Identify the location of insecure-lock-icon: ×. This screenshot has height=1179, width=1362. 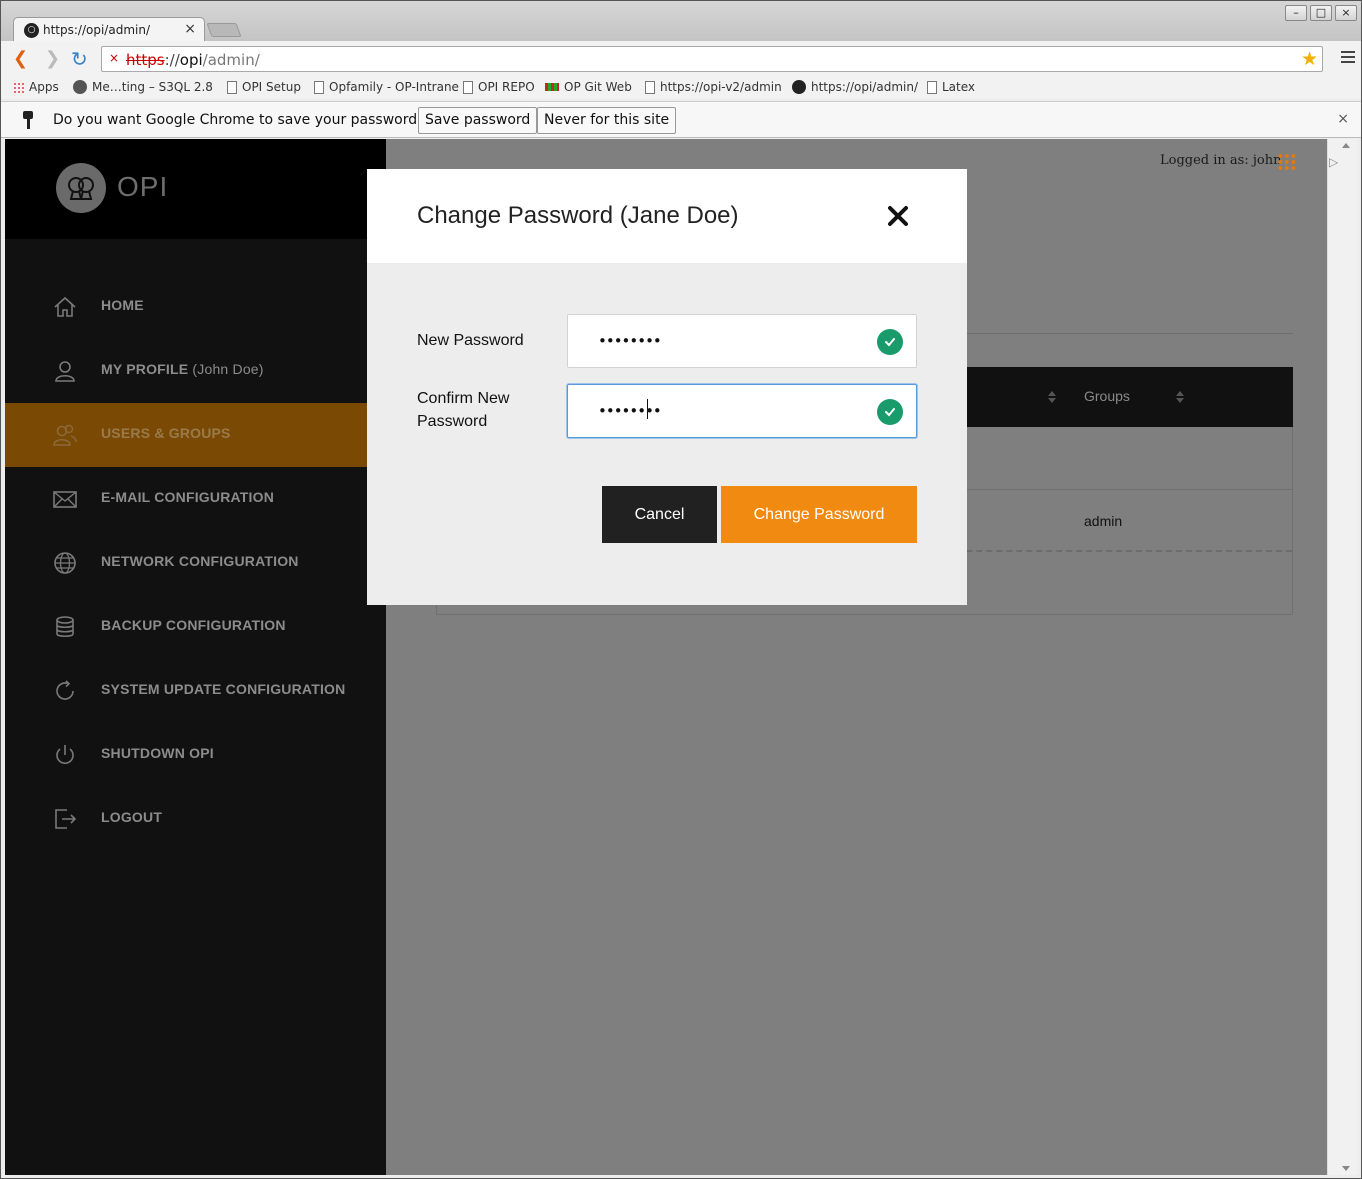
(114, 58).